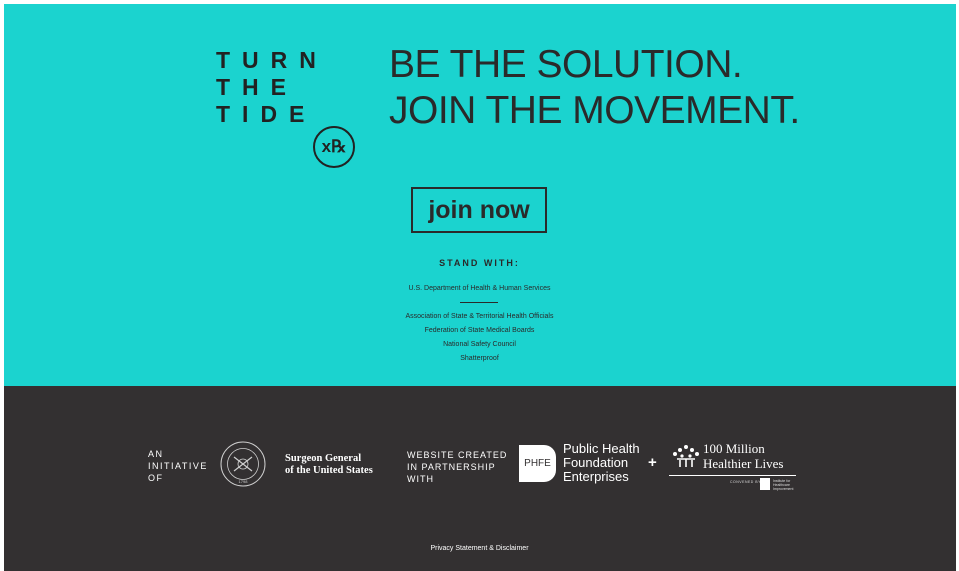 This screenshot has width=959, height=571. I want to click on stand-with-heading: STAND WITH:, so click(479, 263).